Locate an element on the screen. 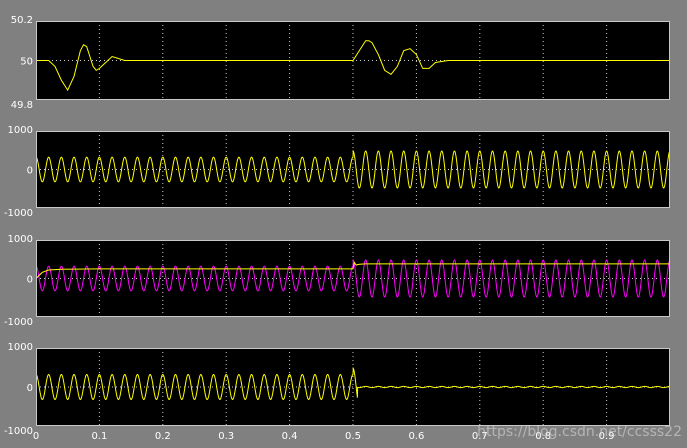 The width and height of the screenshot is (687, 448). x-tick-label: 0.6 is located at coordinates (416, 436).